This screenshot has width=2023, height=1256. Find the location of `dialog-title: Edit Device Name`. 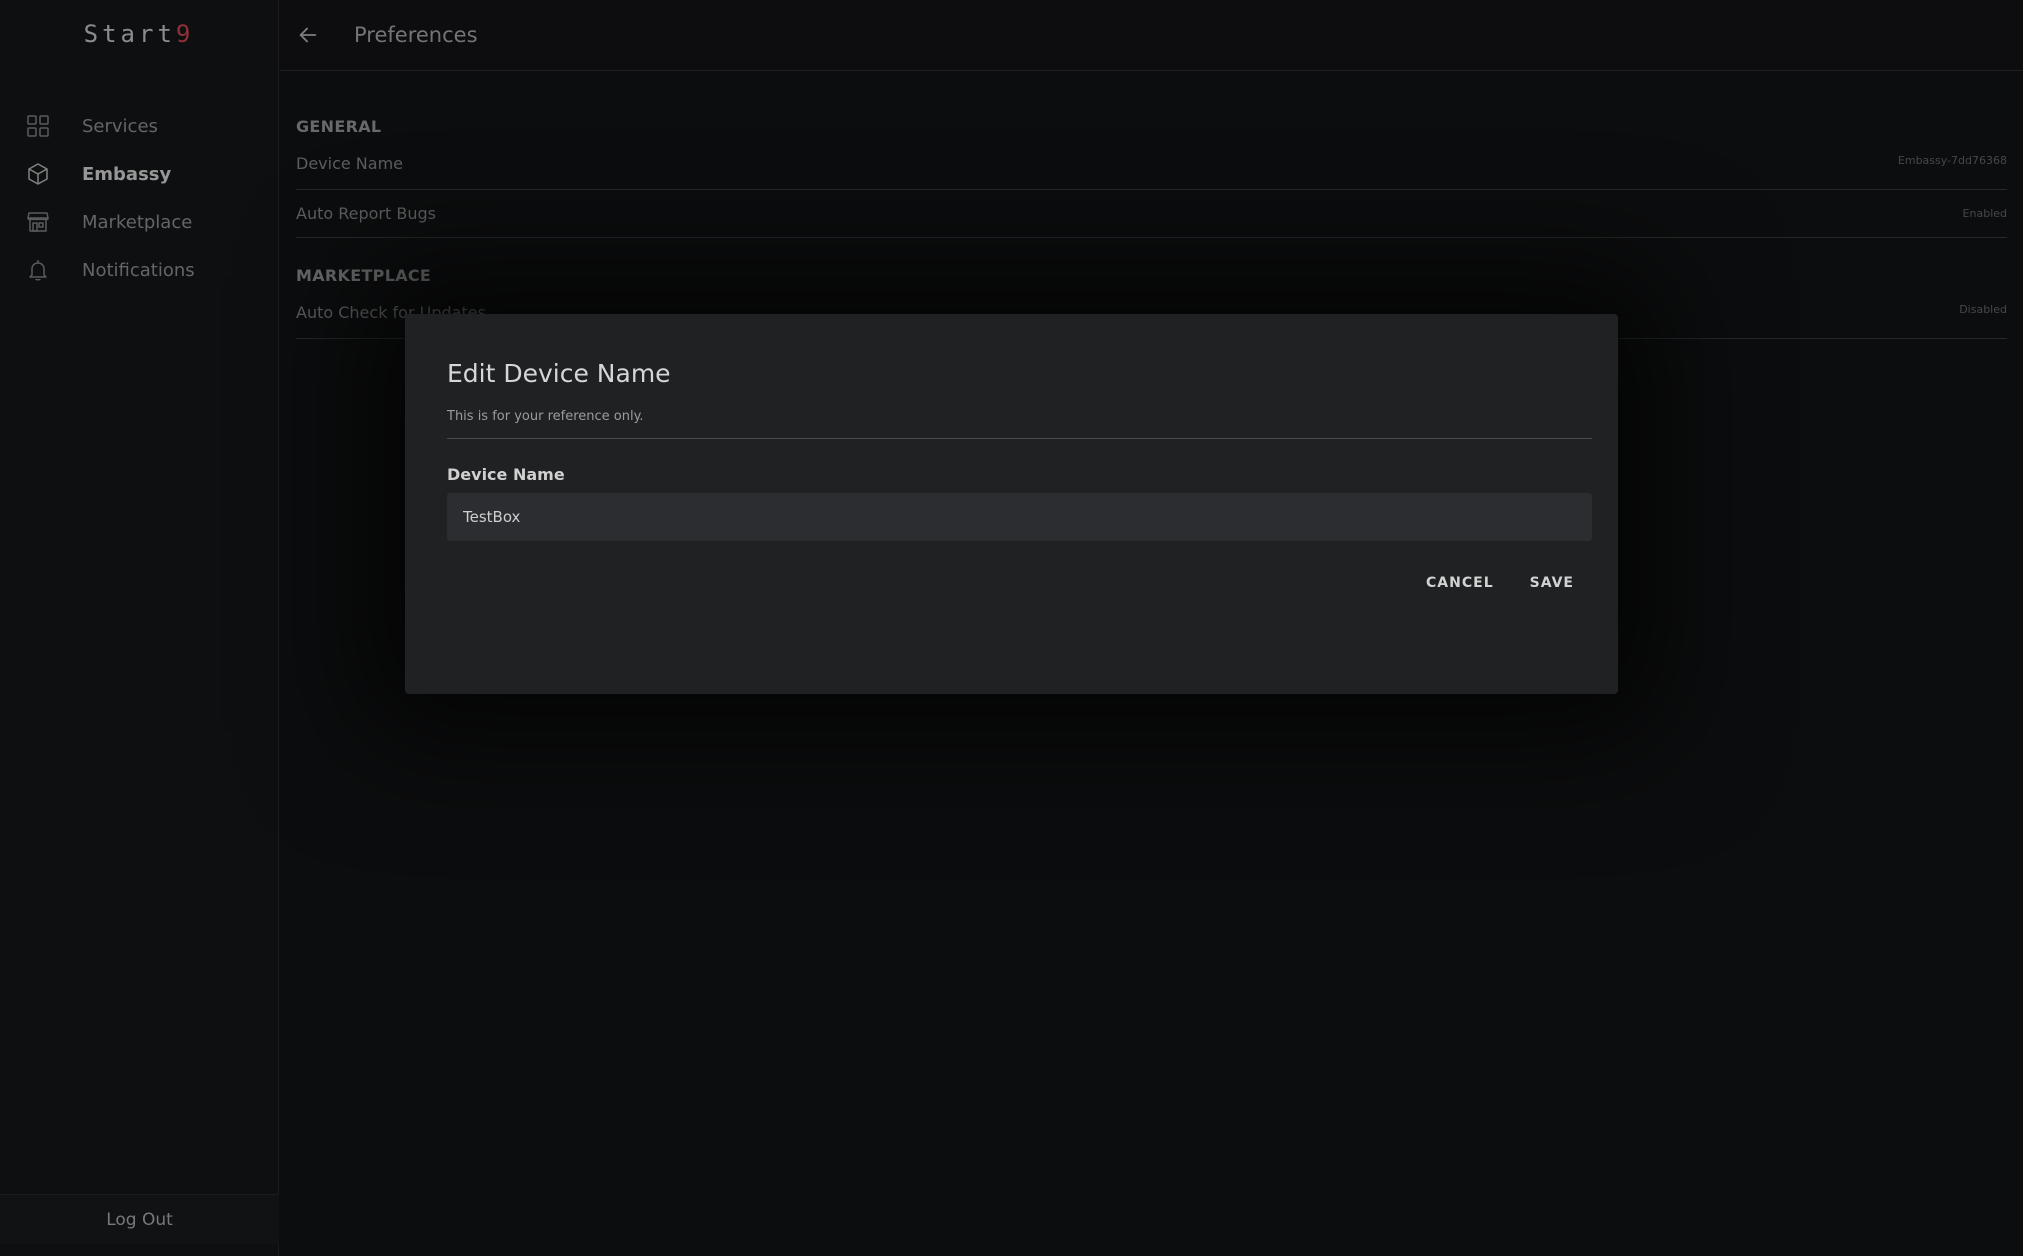

dialog-title: Edit Device Name is located at coordinates (559, 373).